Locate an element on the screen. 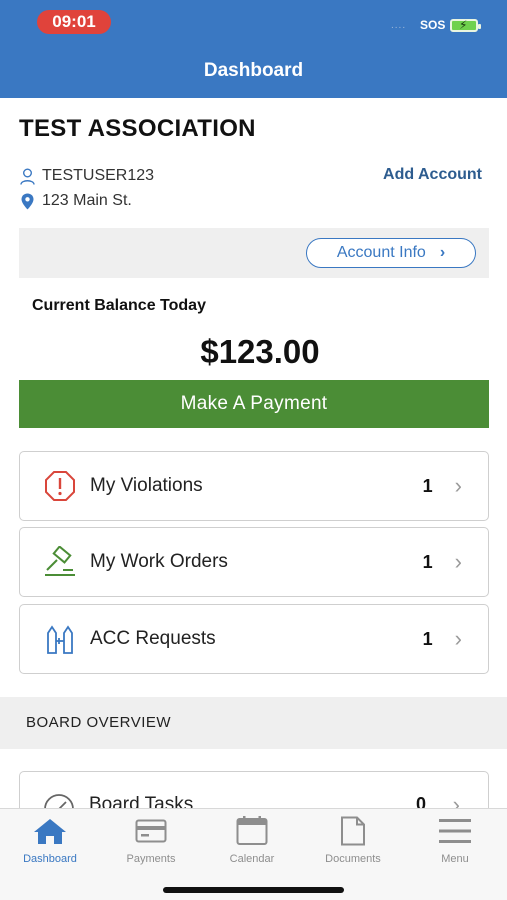 This screenshot has width=507, height=900. card-label: My Violations is located at coordinates (146, 485).